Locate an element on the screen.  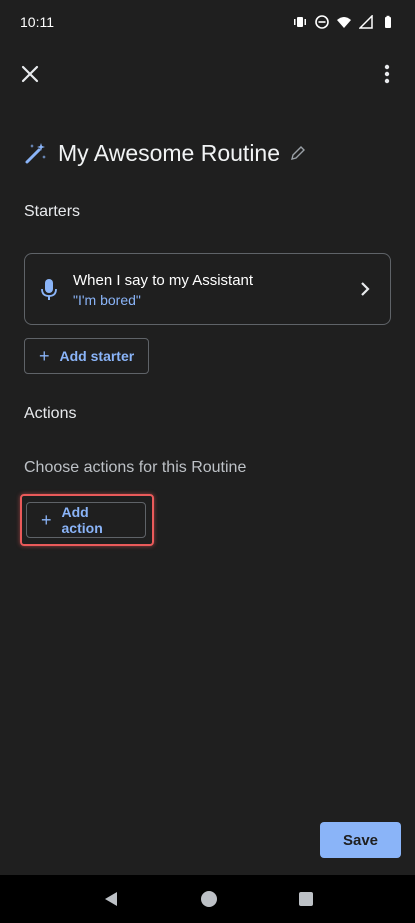
status-icons is located at coordinates (344, 22).